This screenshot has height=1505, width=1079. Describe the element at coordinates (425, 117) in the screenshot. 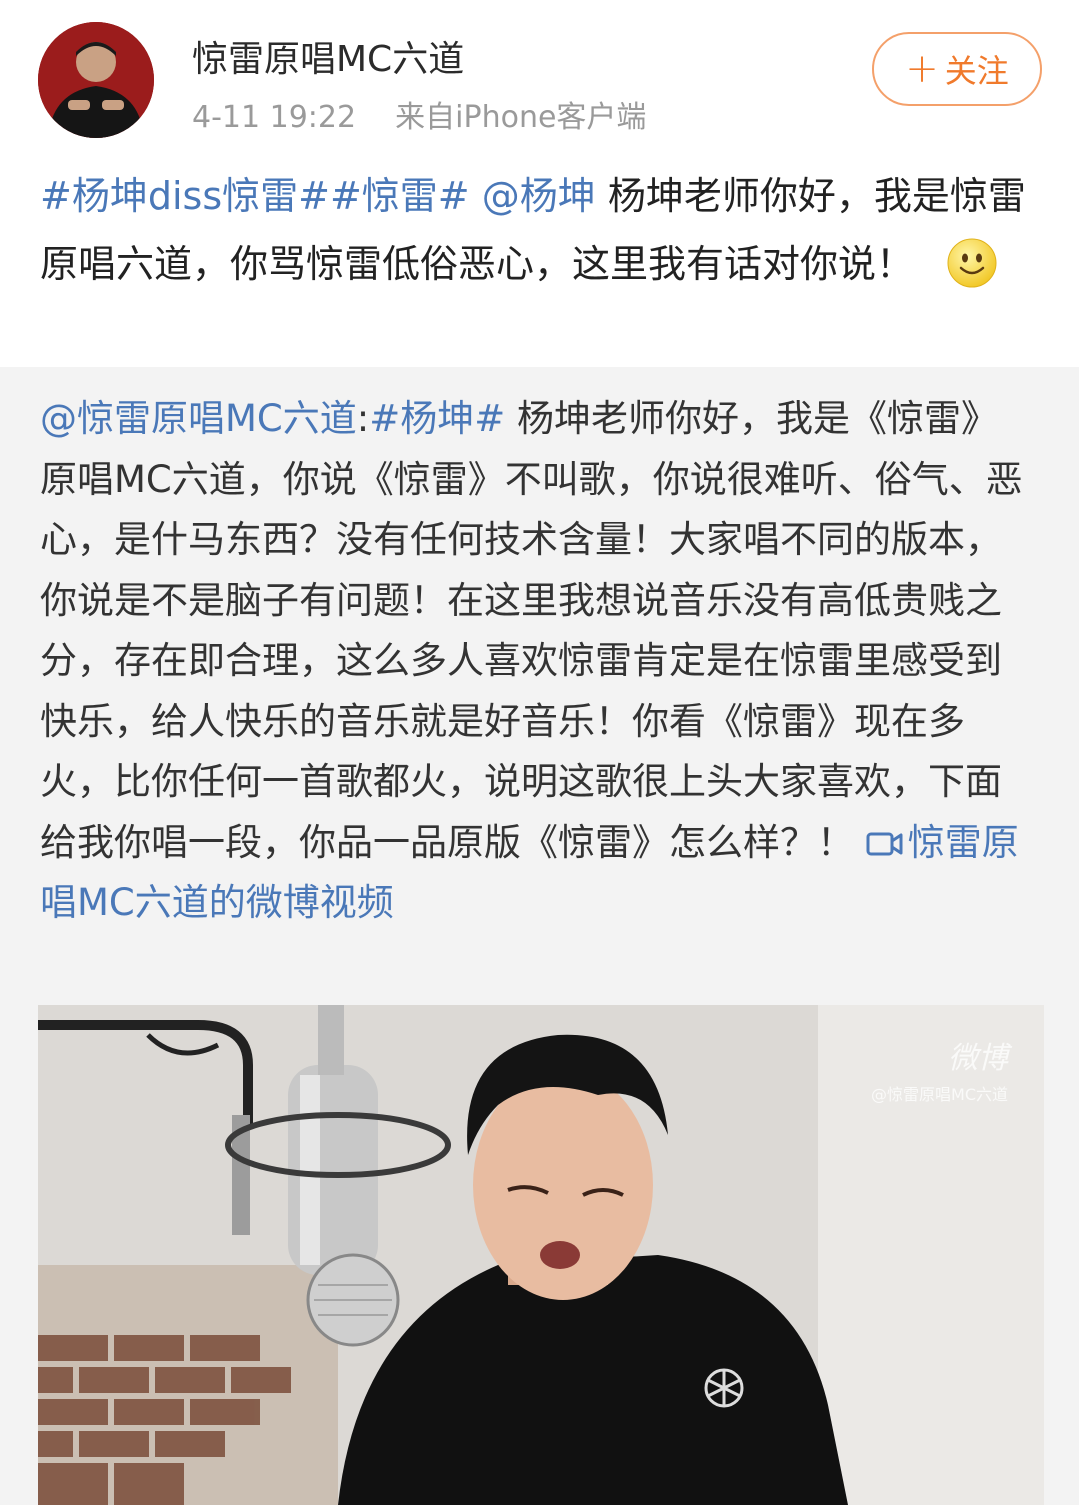

I see `source-prefix: 来自` at that location.